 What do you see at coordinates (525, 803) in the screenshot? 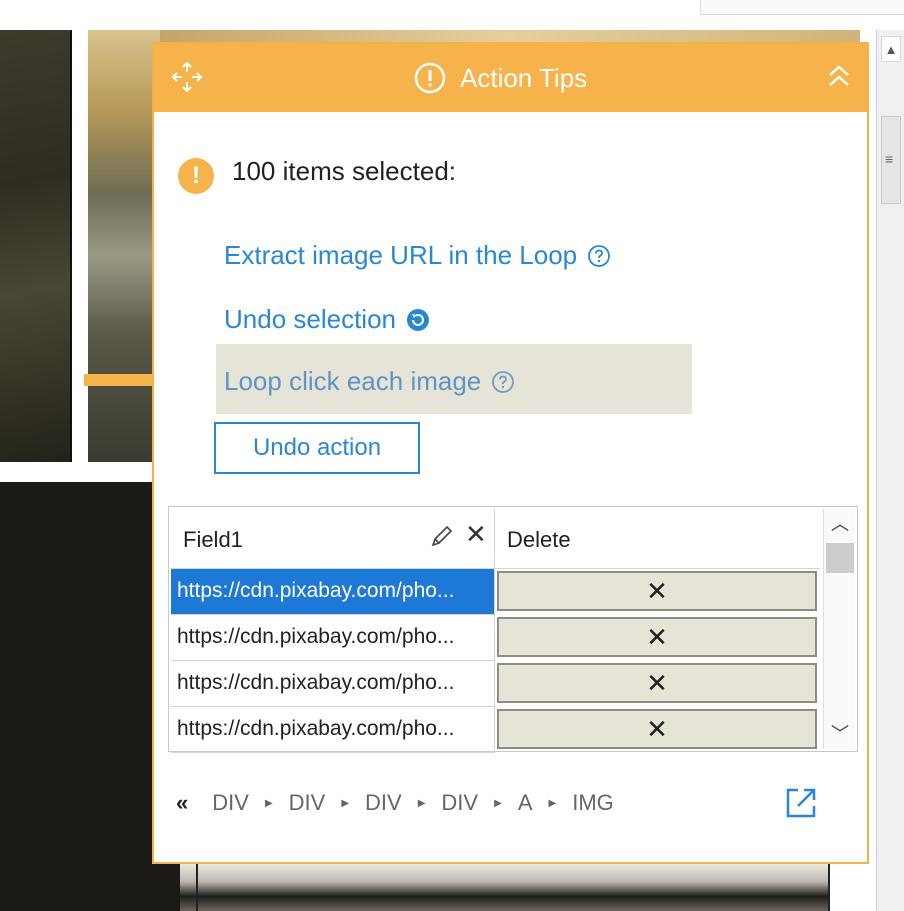
I see `breadcrumb-item: A` at bounding box center [525, 803].